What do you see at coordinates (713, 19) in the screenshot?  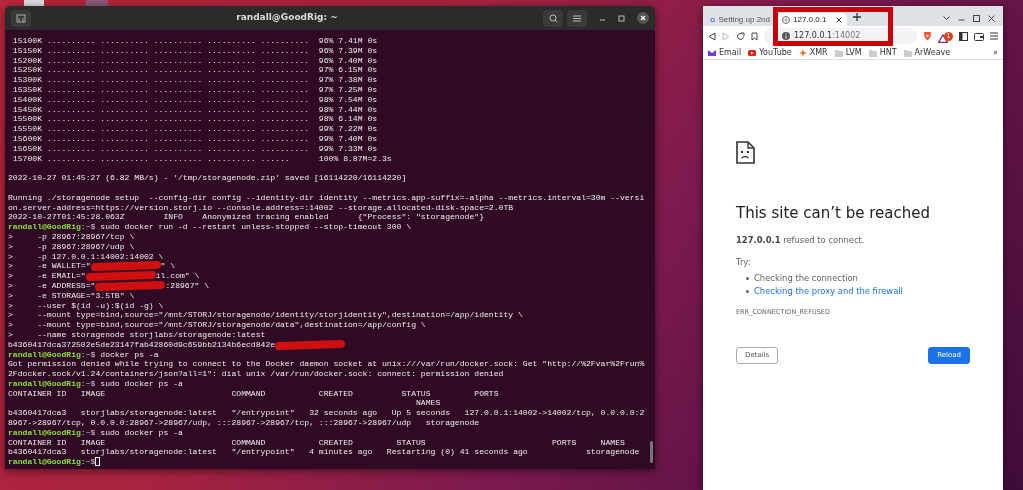 I see `gear-icon` at bounding box center [713, 19].